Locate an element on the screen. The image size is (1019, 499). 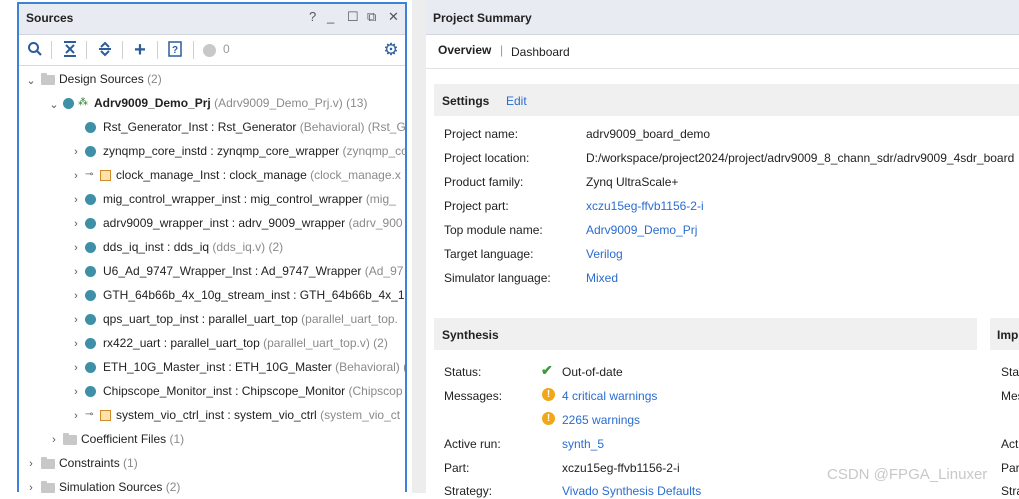
setting-value: Verilog is located at coordinates (604, 254).